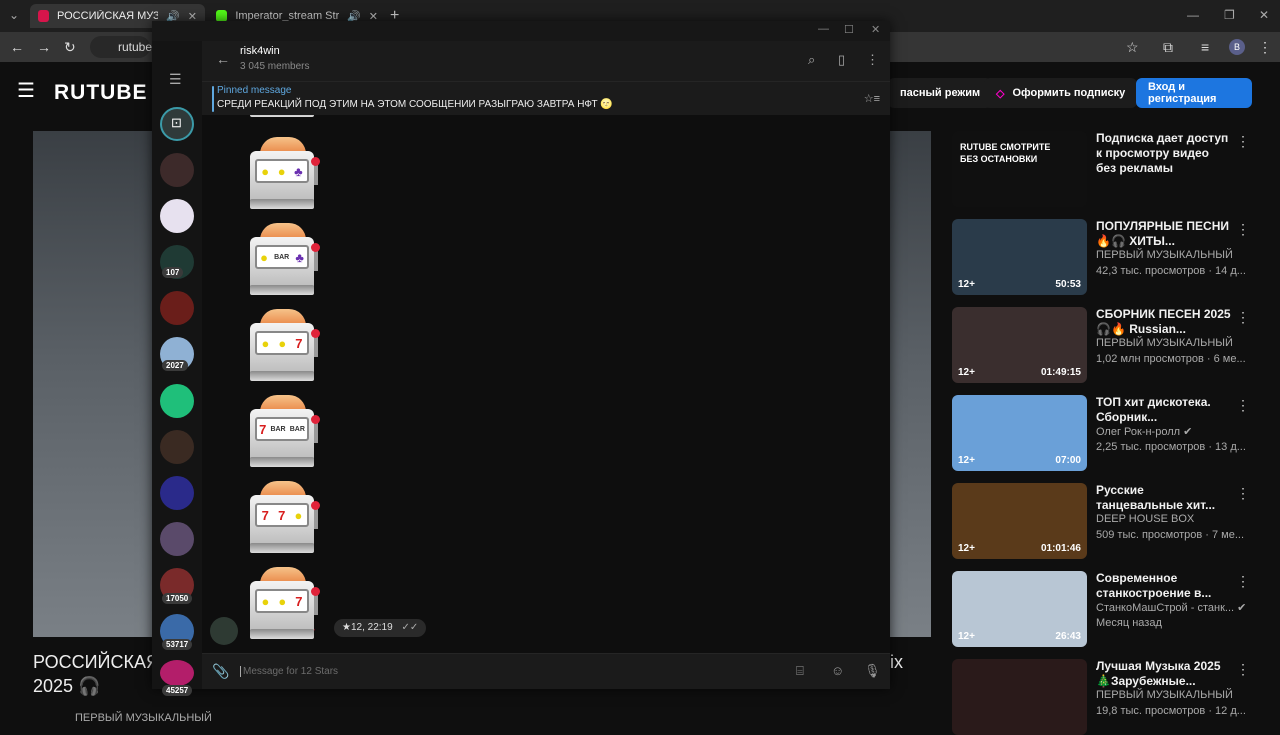  I want to click on recommendation-channel: СтанкоМашСтрой - станк... ✔, so click(1171, 607).